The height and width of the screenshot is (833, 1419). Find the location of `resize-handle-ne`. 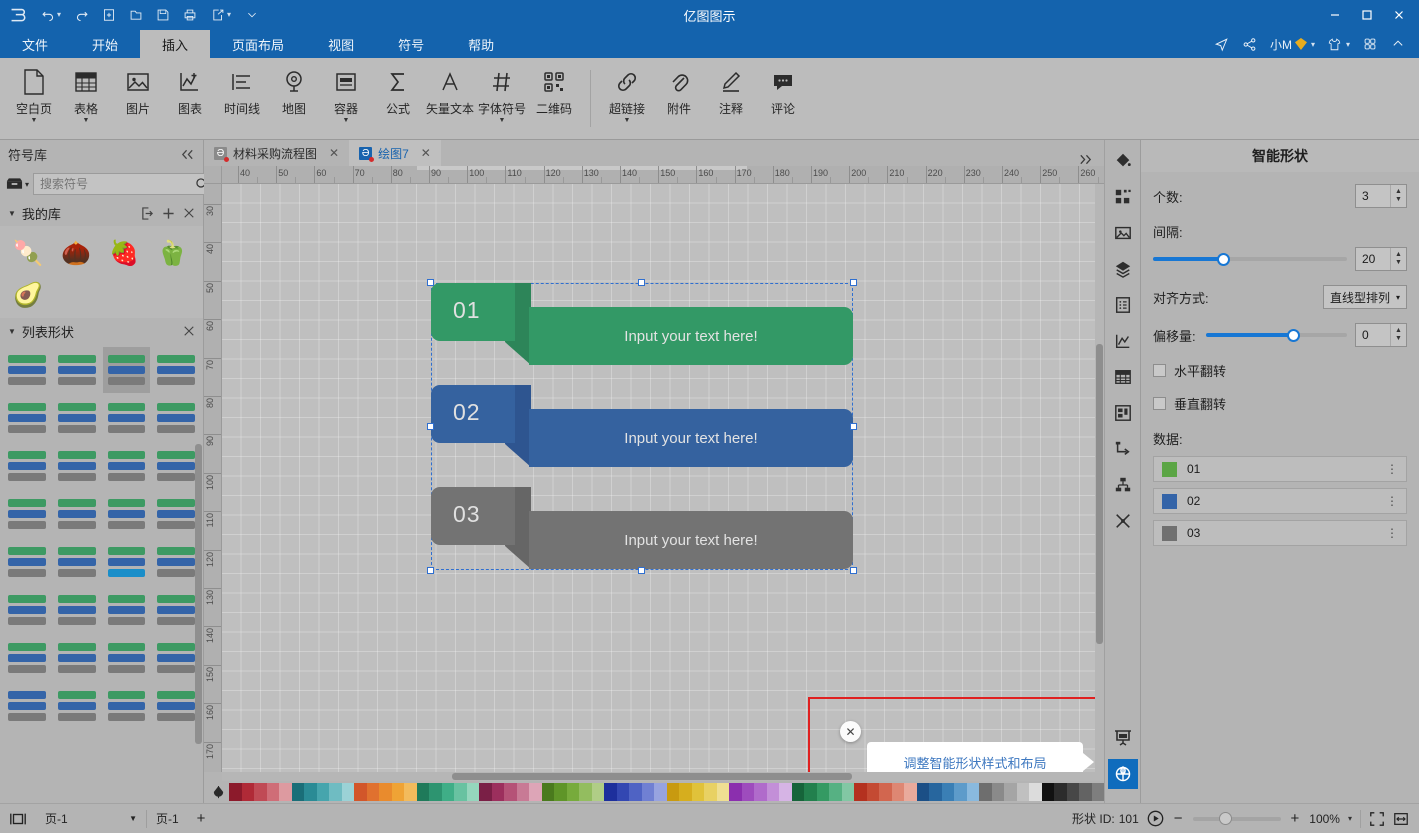

resize-handle-ne is located at coordinates (853, 282).